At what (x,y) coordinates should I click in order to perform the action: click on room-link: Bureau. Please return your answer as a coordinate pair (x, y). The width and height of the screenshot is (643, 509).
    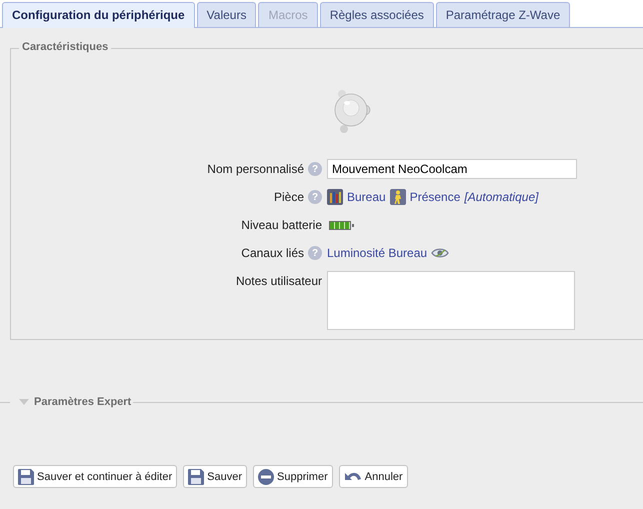
    Looking at the image, I should click on (366, 197).